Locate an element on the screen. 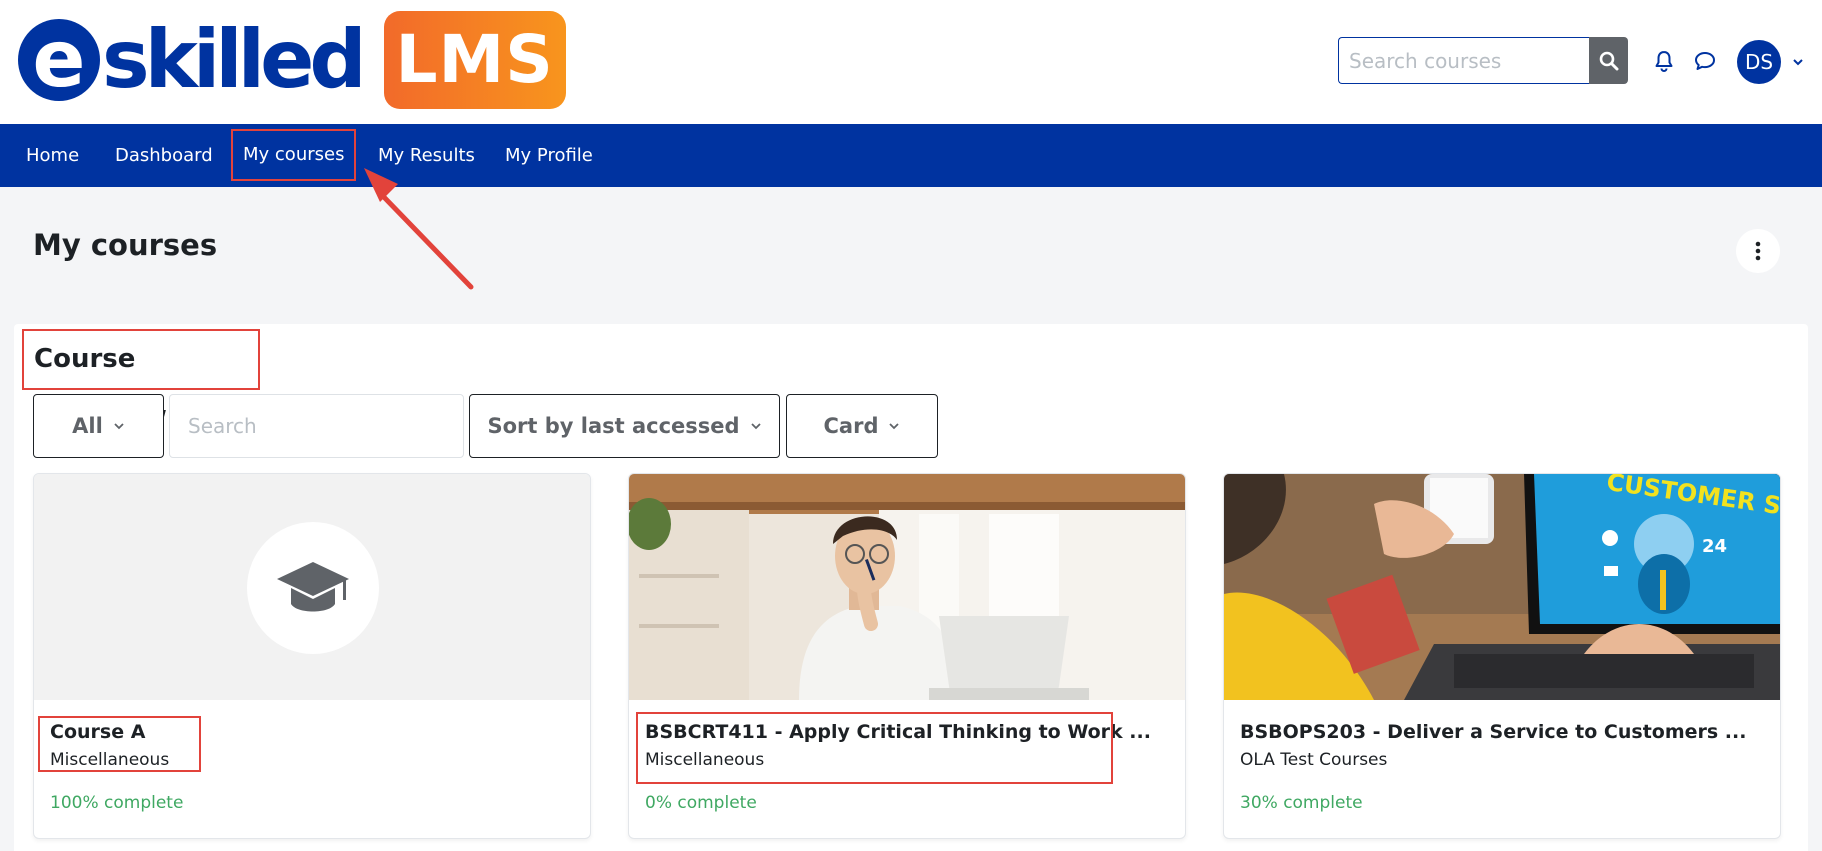 The height and width of the screenshot is (851, 1822). search-icon is located at coordinates (1608, 60).